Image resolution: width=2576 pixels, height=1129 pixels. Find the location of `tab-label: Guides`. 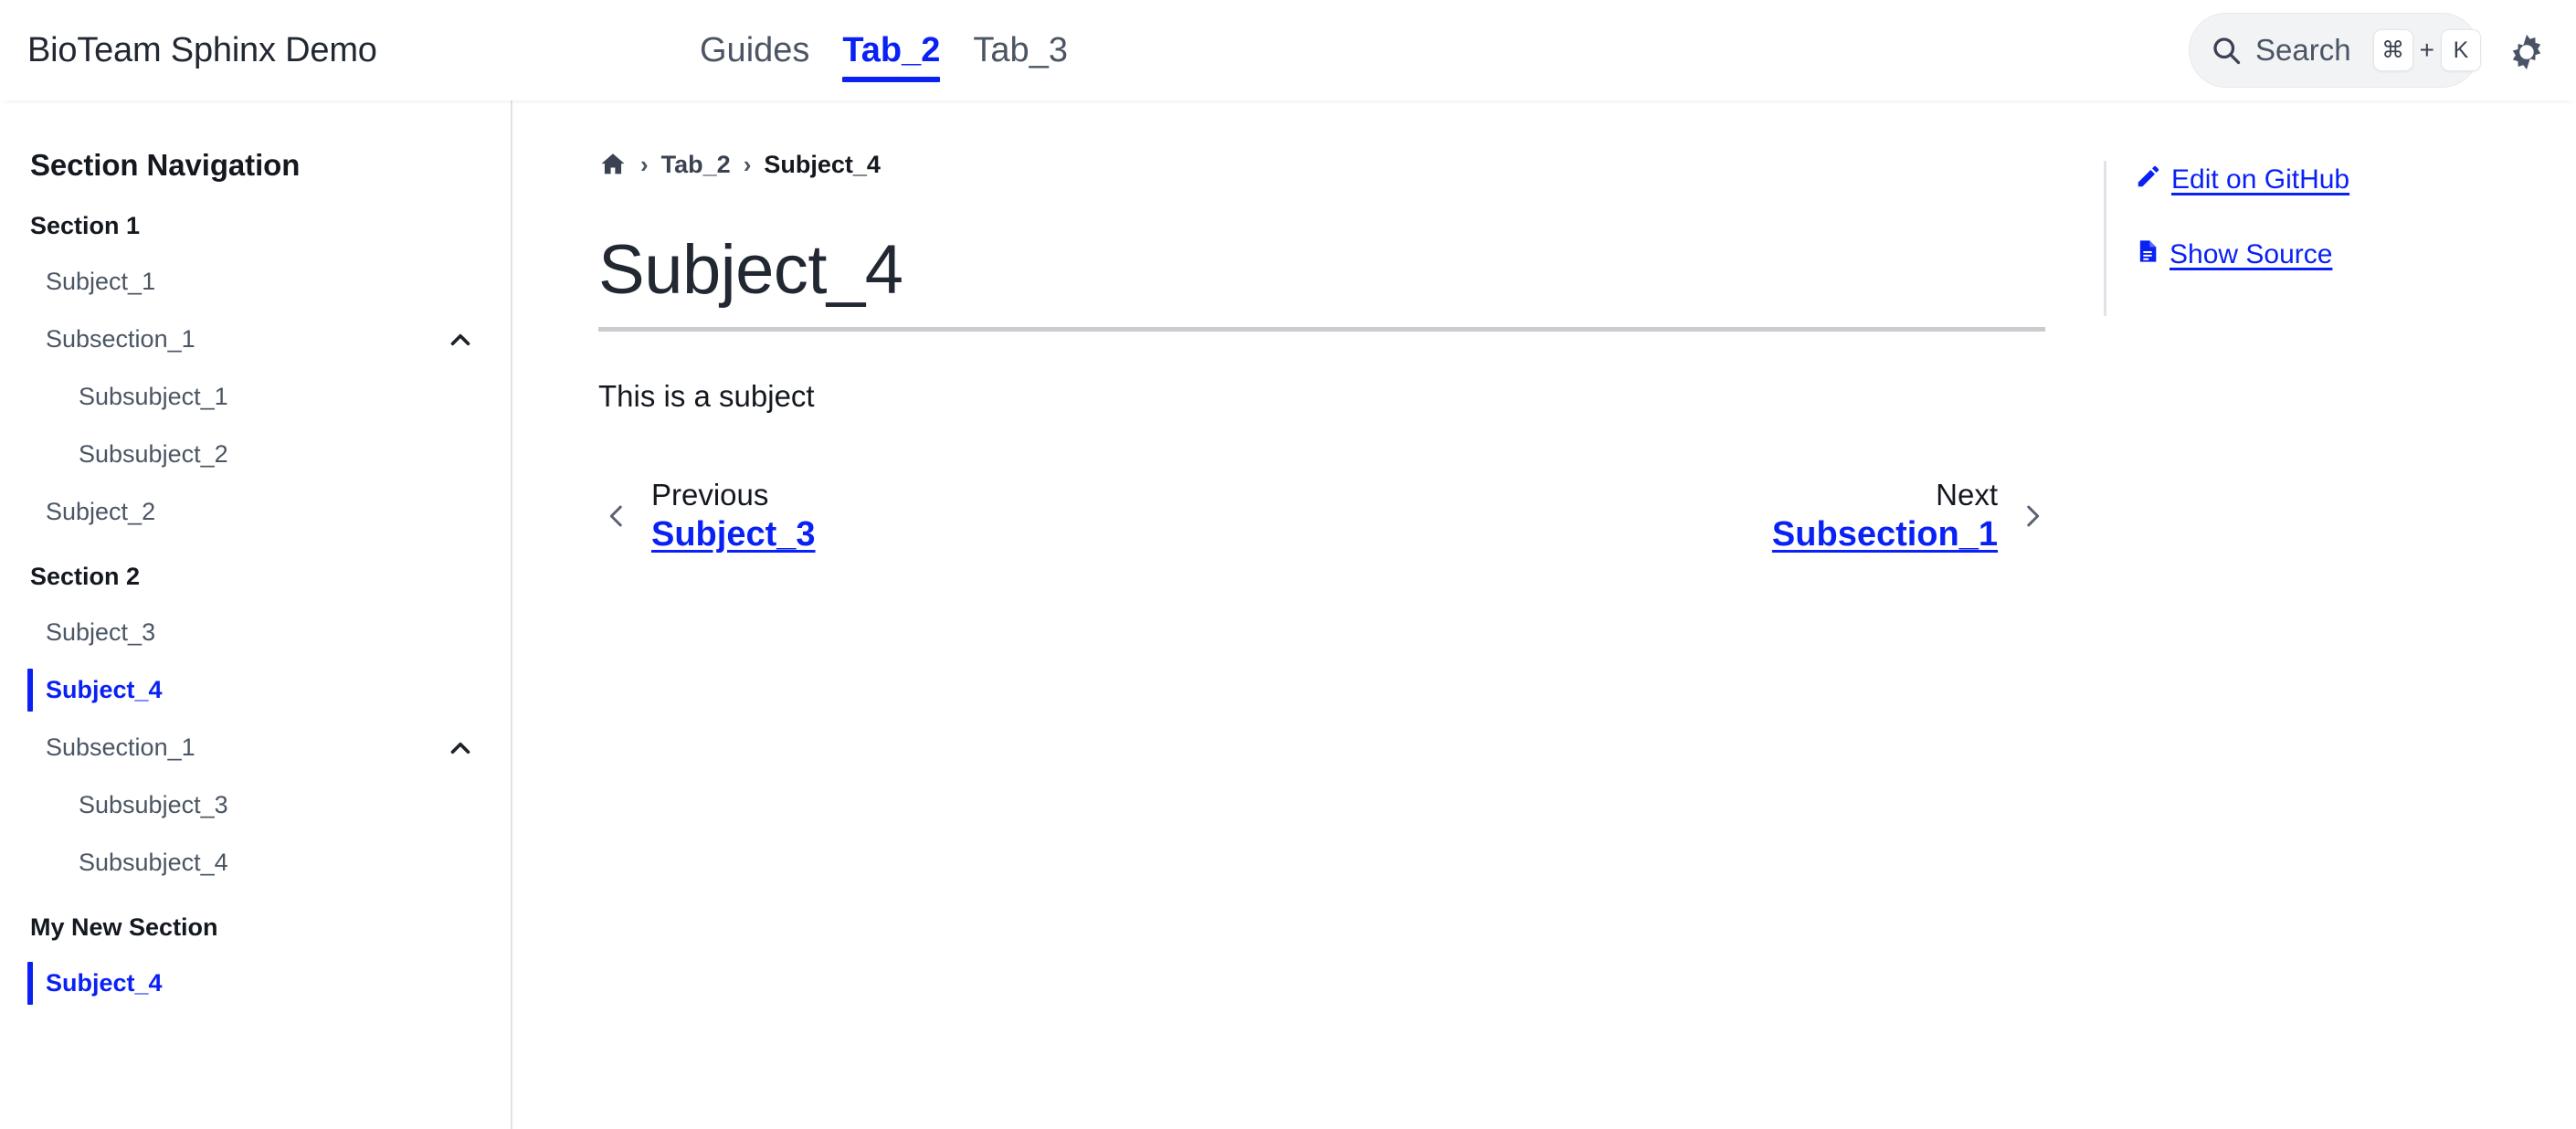

tab-label: Guides is located at coordinates (755, 49).